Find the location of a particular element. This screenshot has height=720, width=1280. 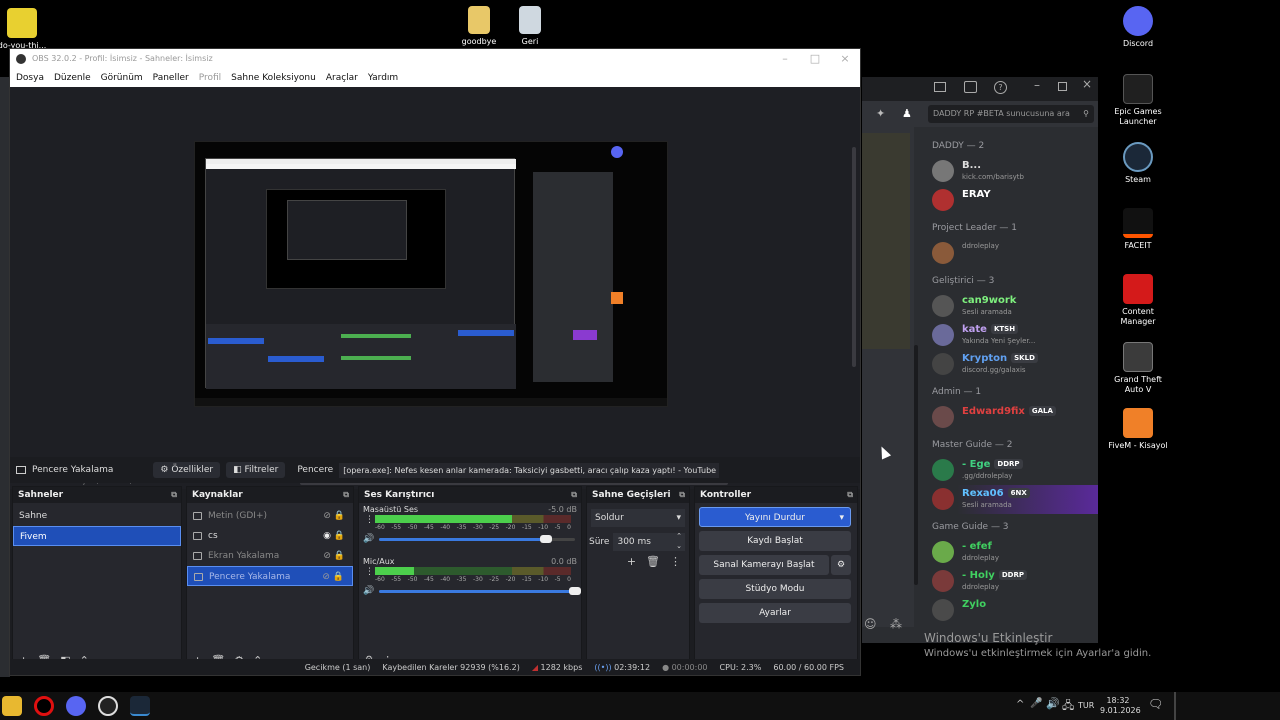

minimize-icon: – is located at coordinates (1037, 85).